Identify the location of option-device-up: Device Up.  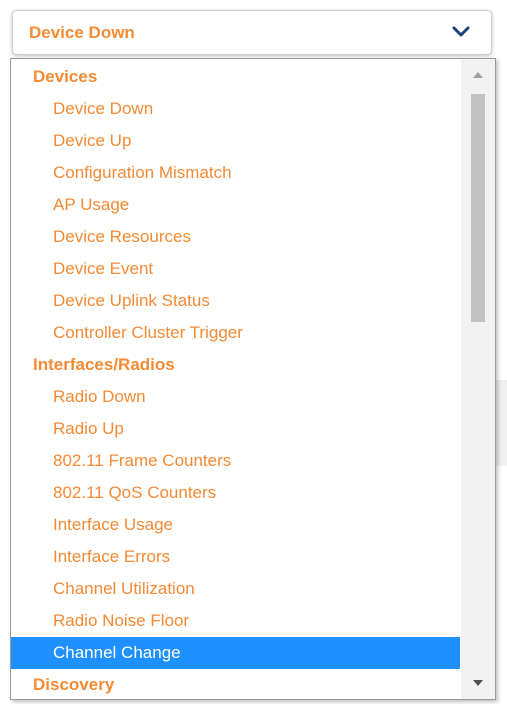
(235, 141).